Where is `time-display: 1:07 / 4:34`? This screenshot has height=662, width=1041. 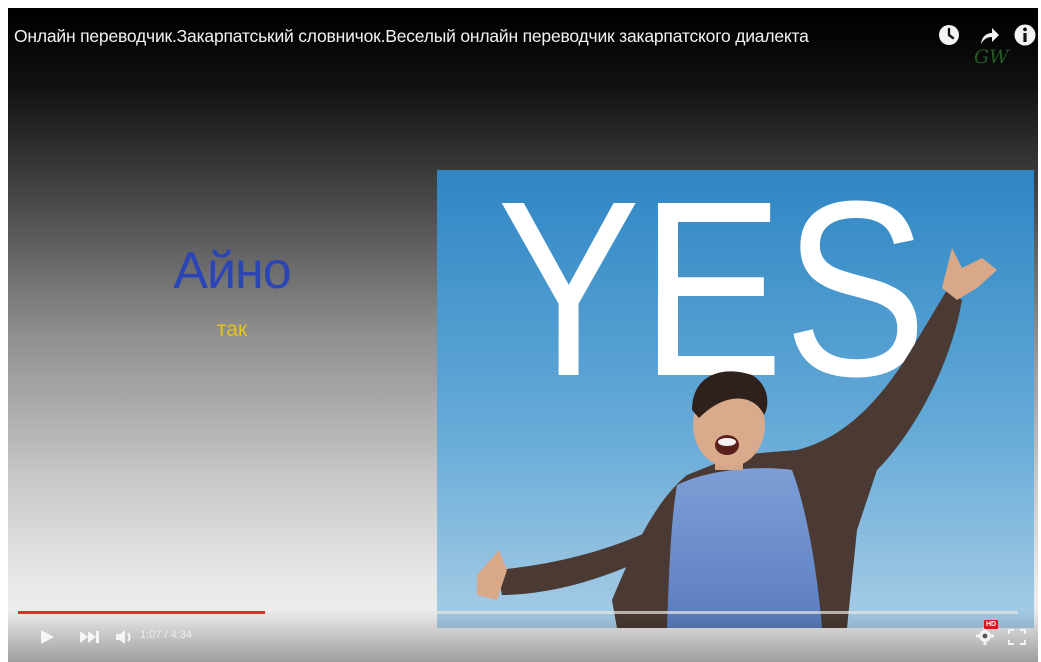
time-display: 1:07 / 4:34 is located at coordinates (166, 635).